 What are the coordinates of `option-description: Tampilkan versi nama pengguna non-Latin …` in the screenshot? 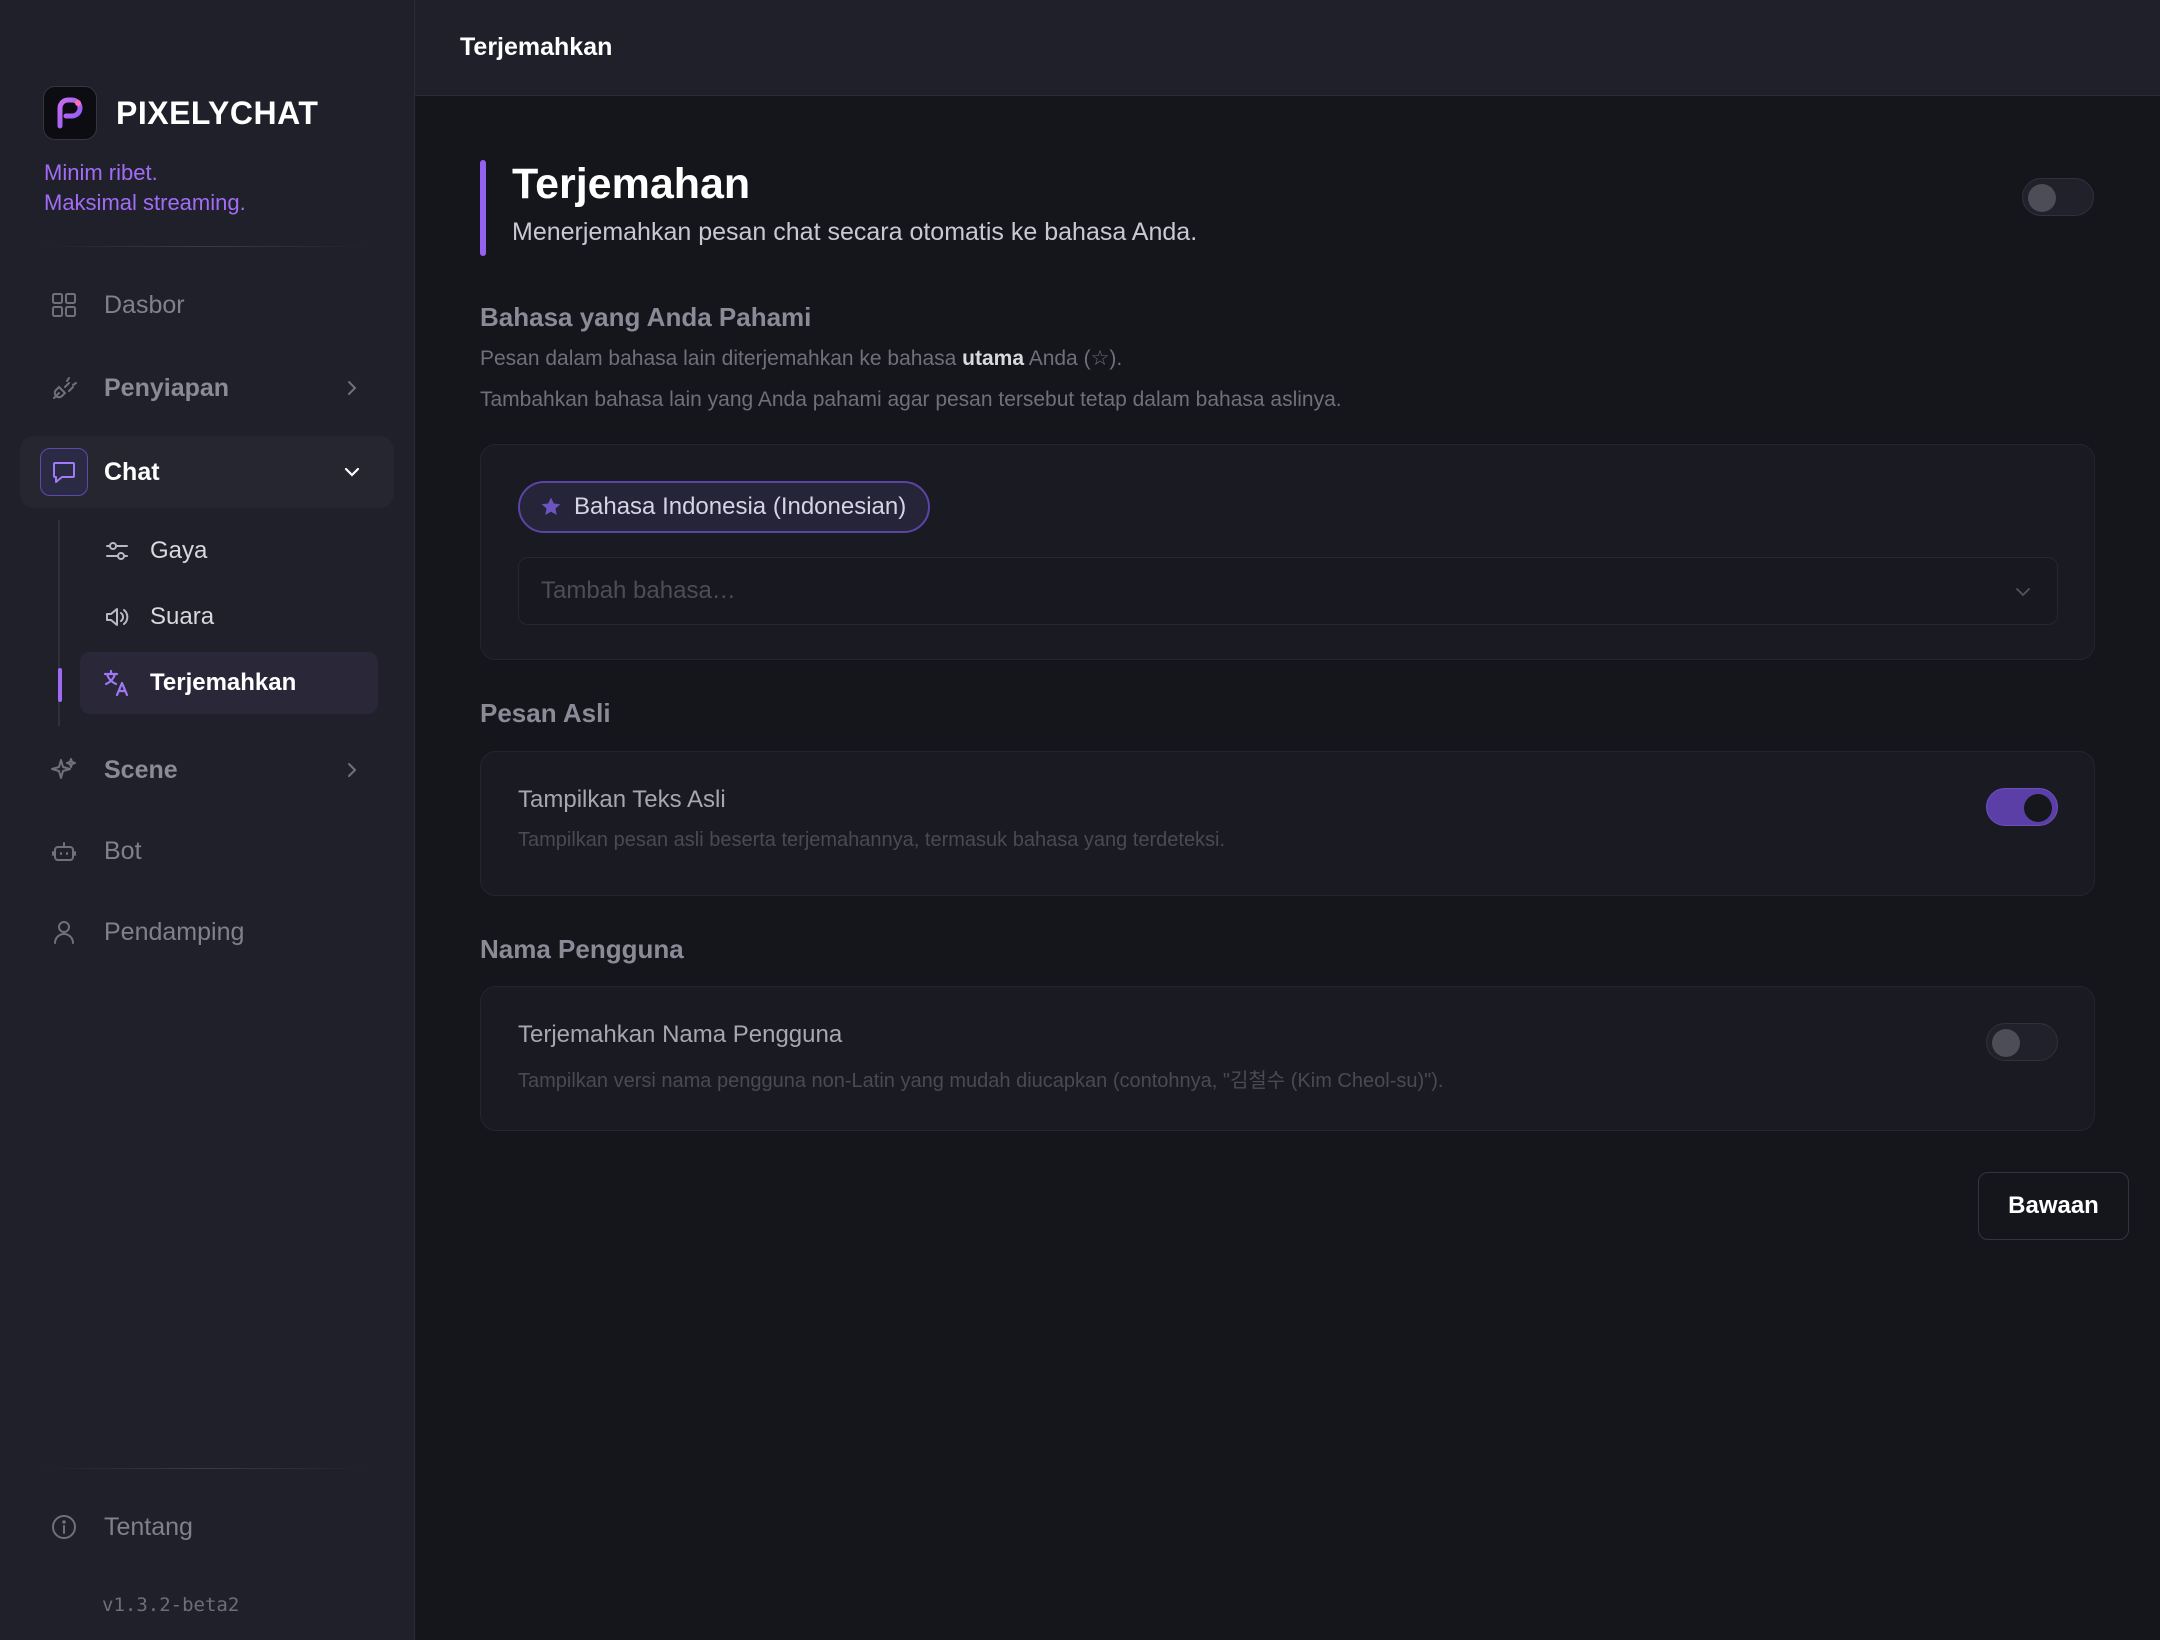 It's located at (981, 1081).